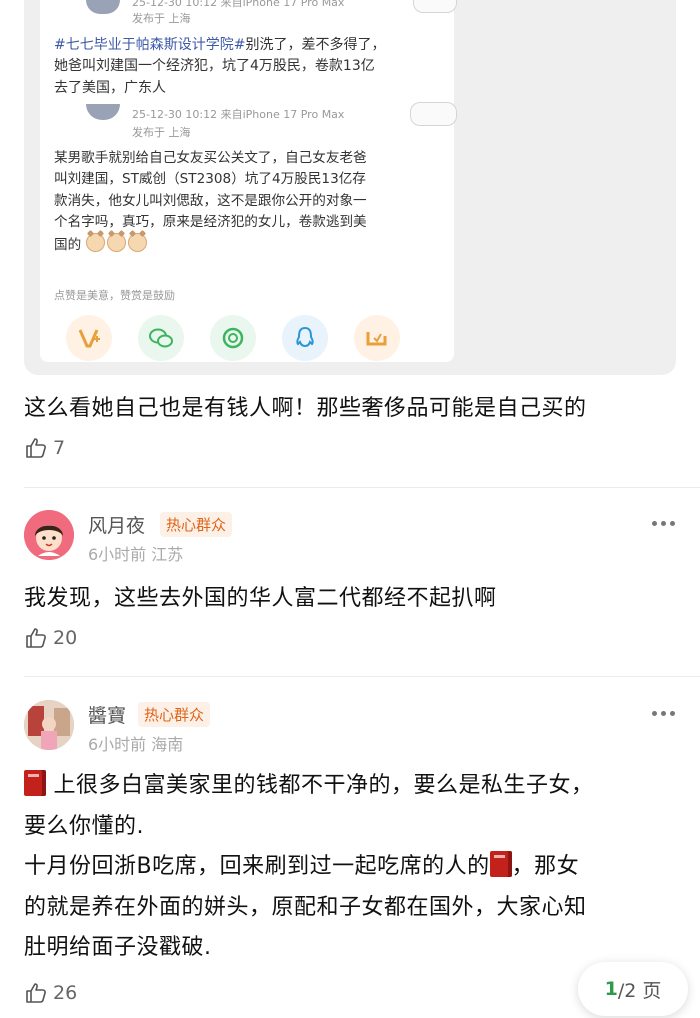  What do you see at coordinates (238, 114) in the screenshot?
I see `repost-meta: 25-12-30 10:12 来自iPhone 17 Pro Max` at bounding box center [238, 114].